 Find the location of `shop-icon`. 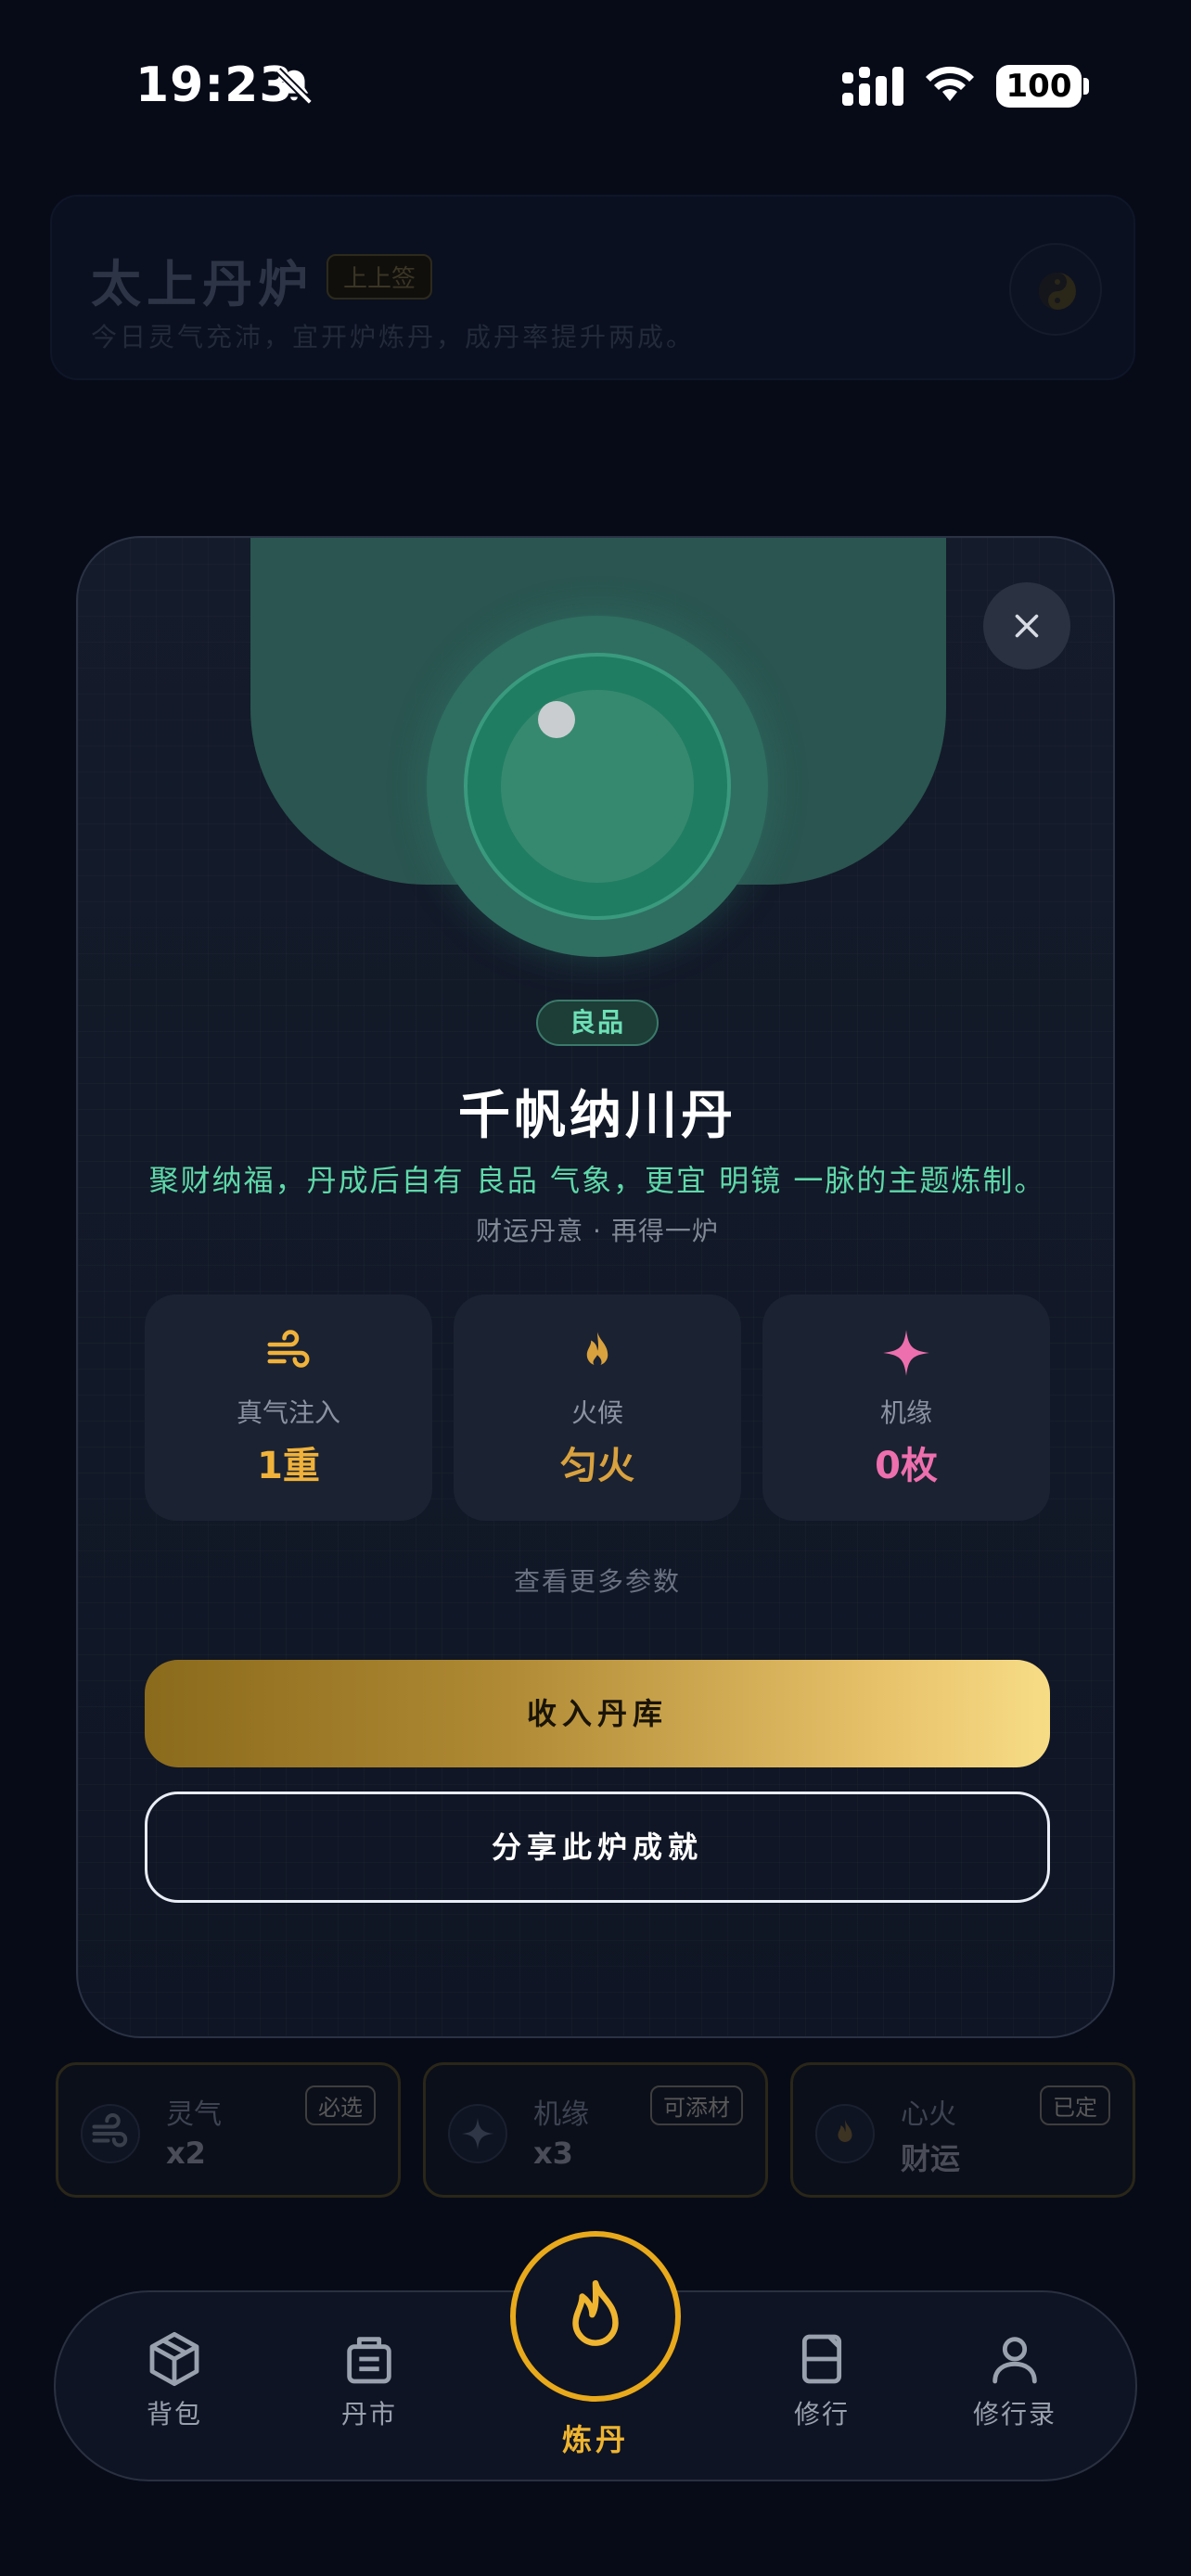

shop-icon is located at coordinates (369, 2360).